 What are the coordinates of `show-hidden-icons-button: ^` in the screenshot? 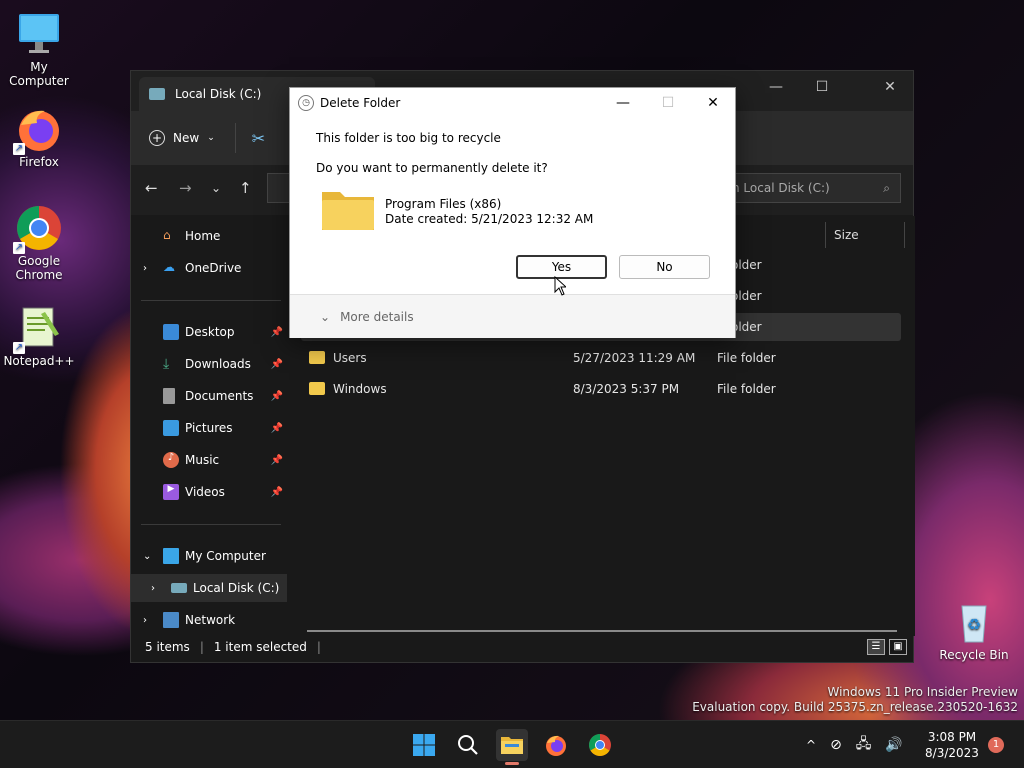 It's located at (811, 745).